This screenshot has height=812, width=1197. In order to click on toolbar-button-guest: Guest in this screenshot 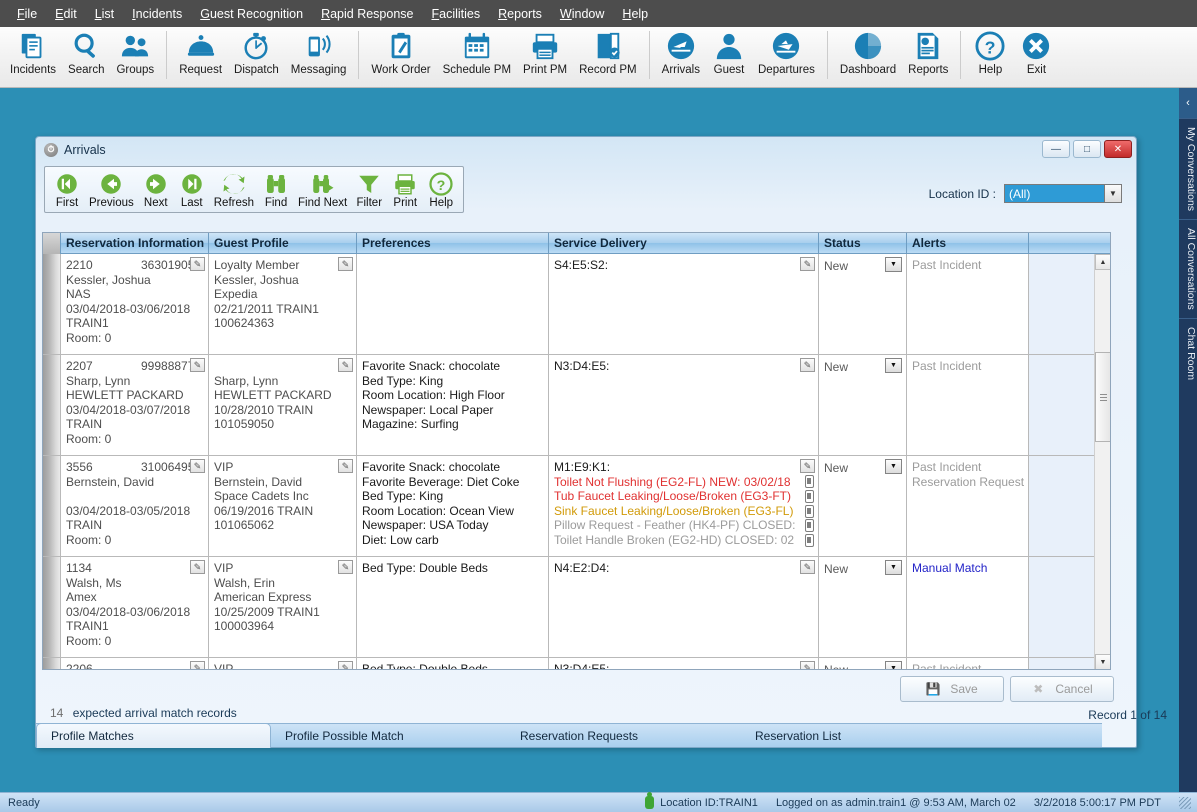, I will do `click(729, 51)`.